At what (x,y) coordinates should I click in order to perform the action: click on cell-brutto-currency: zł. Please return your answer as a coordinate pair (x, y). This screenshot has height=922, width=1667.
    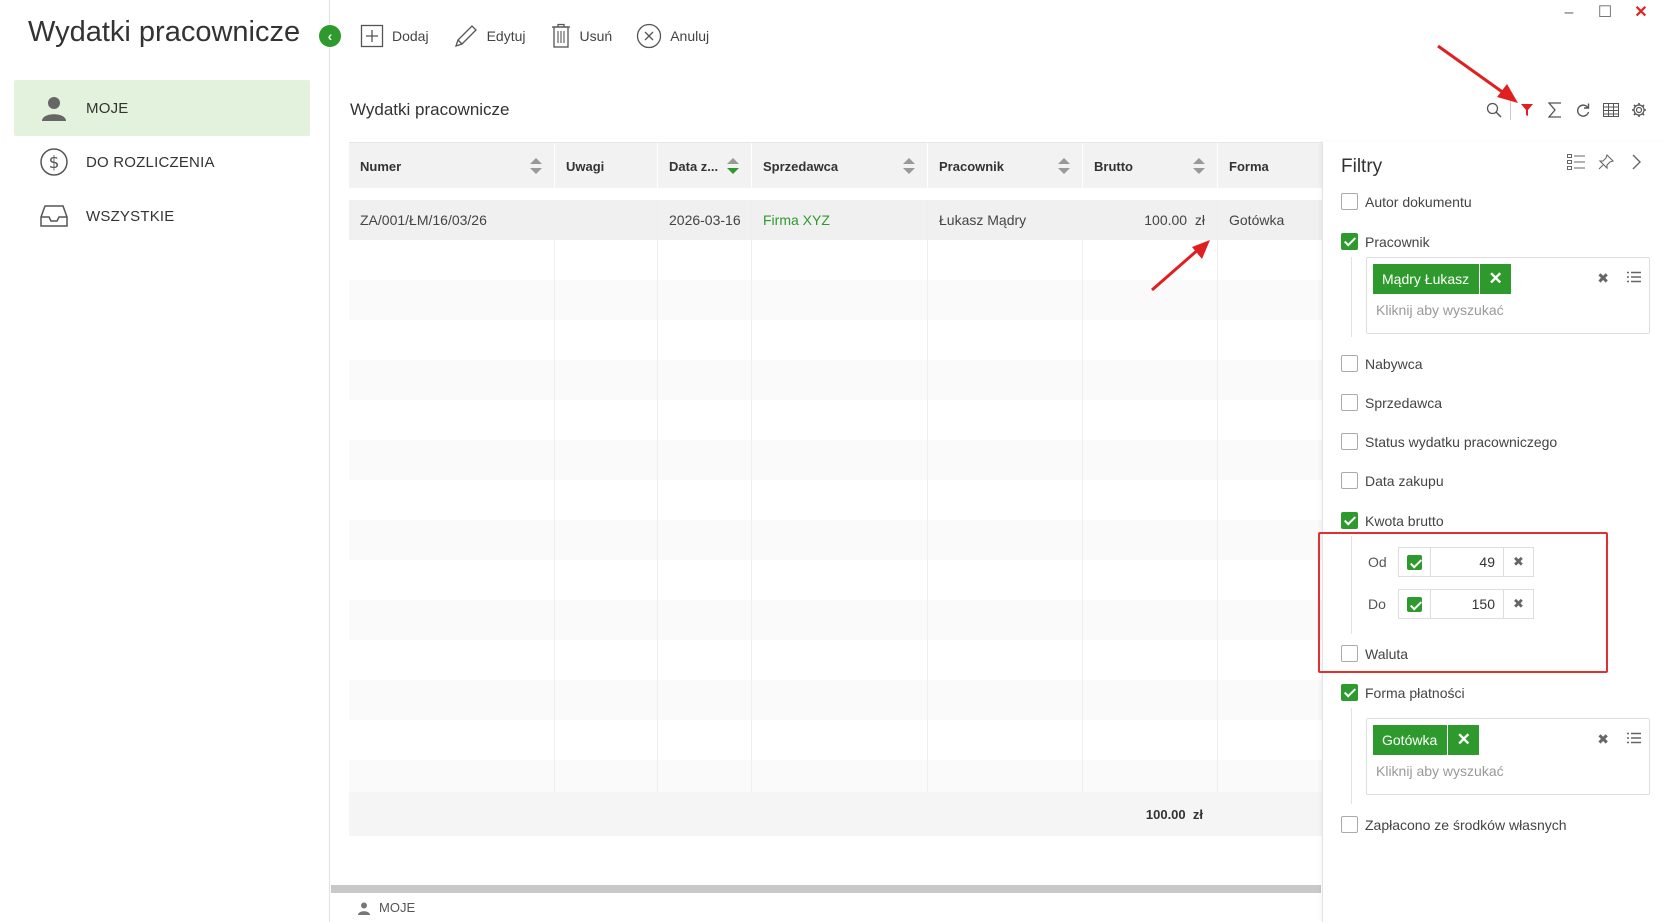
    Looking at the image, I should click on (1199, 220).